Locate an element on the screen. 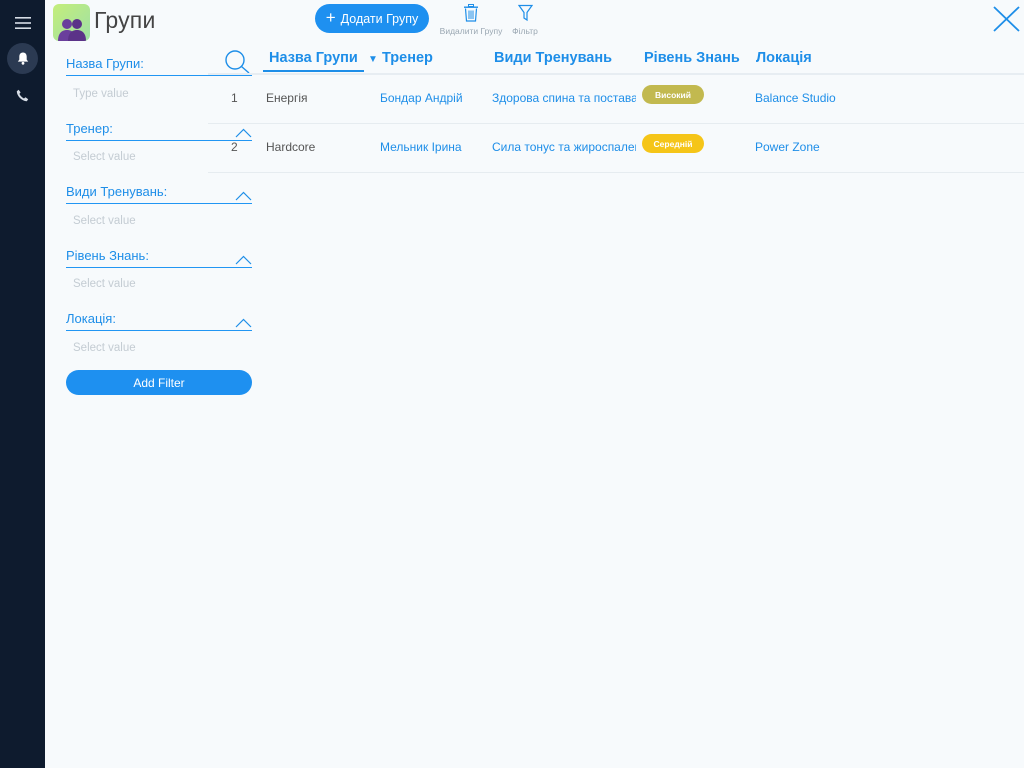 Image resolution: width=1024 pixels, height=768 pixels. training-types-link: Здорова спина та постава is located at coordinates (564, 98).